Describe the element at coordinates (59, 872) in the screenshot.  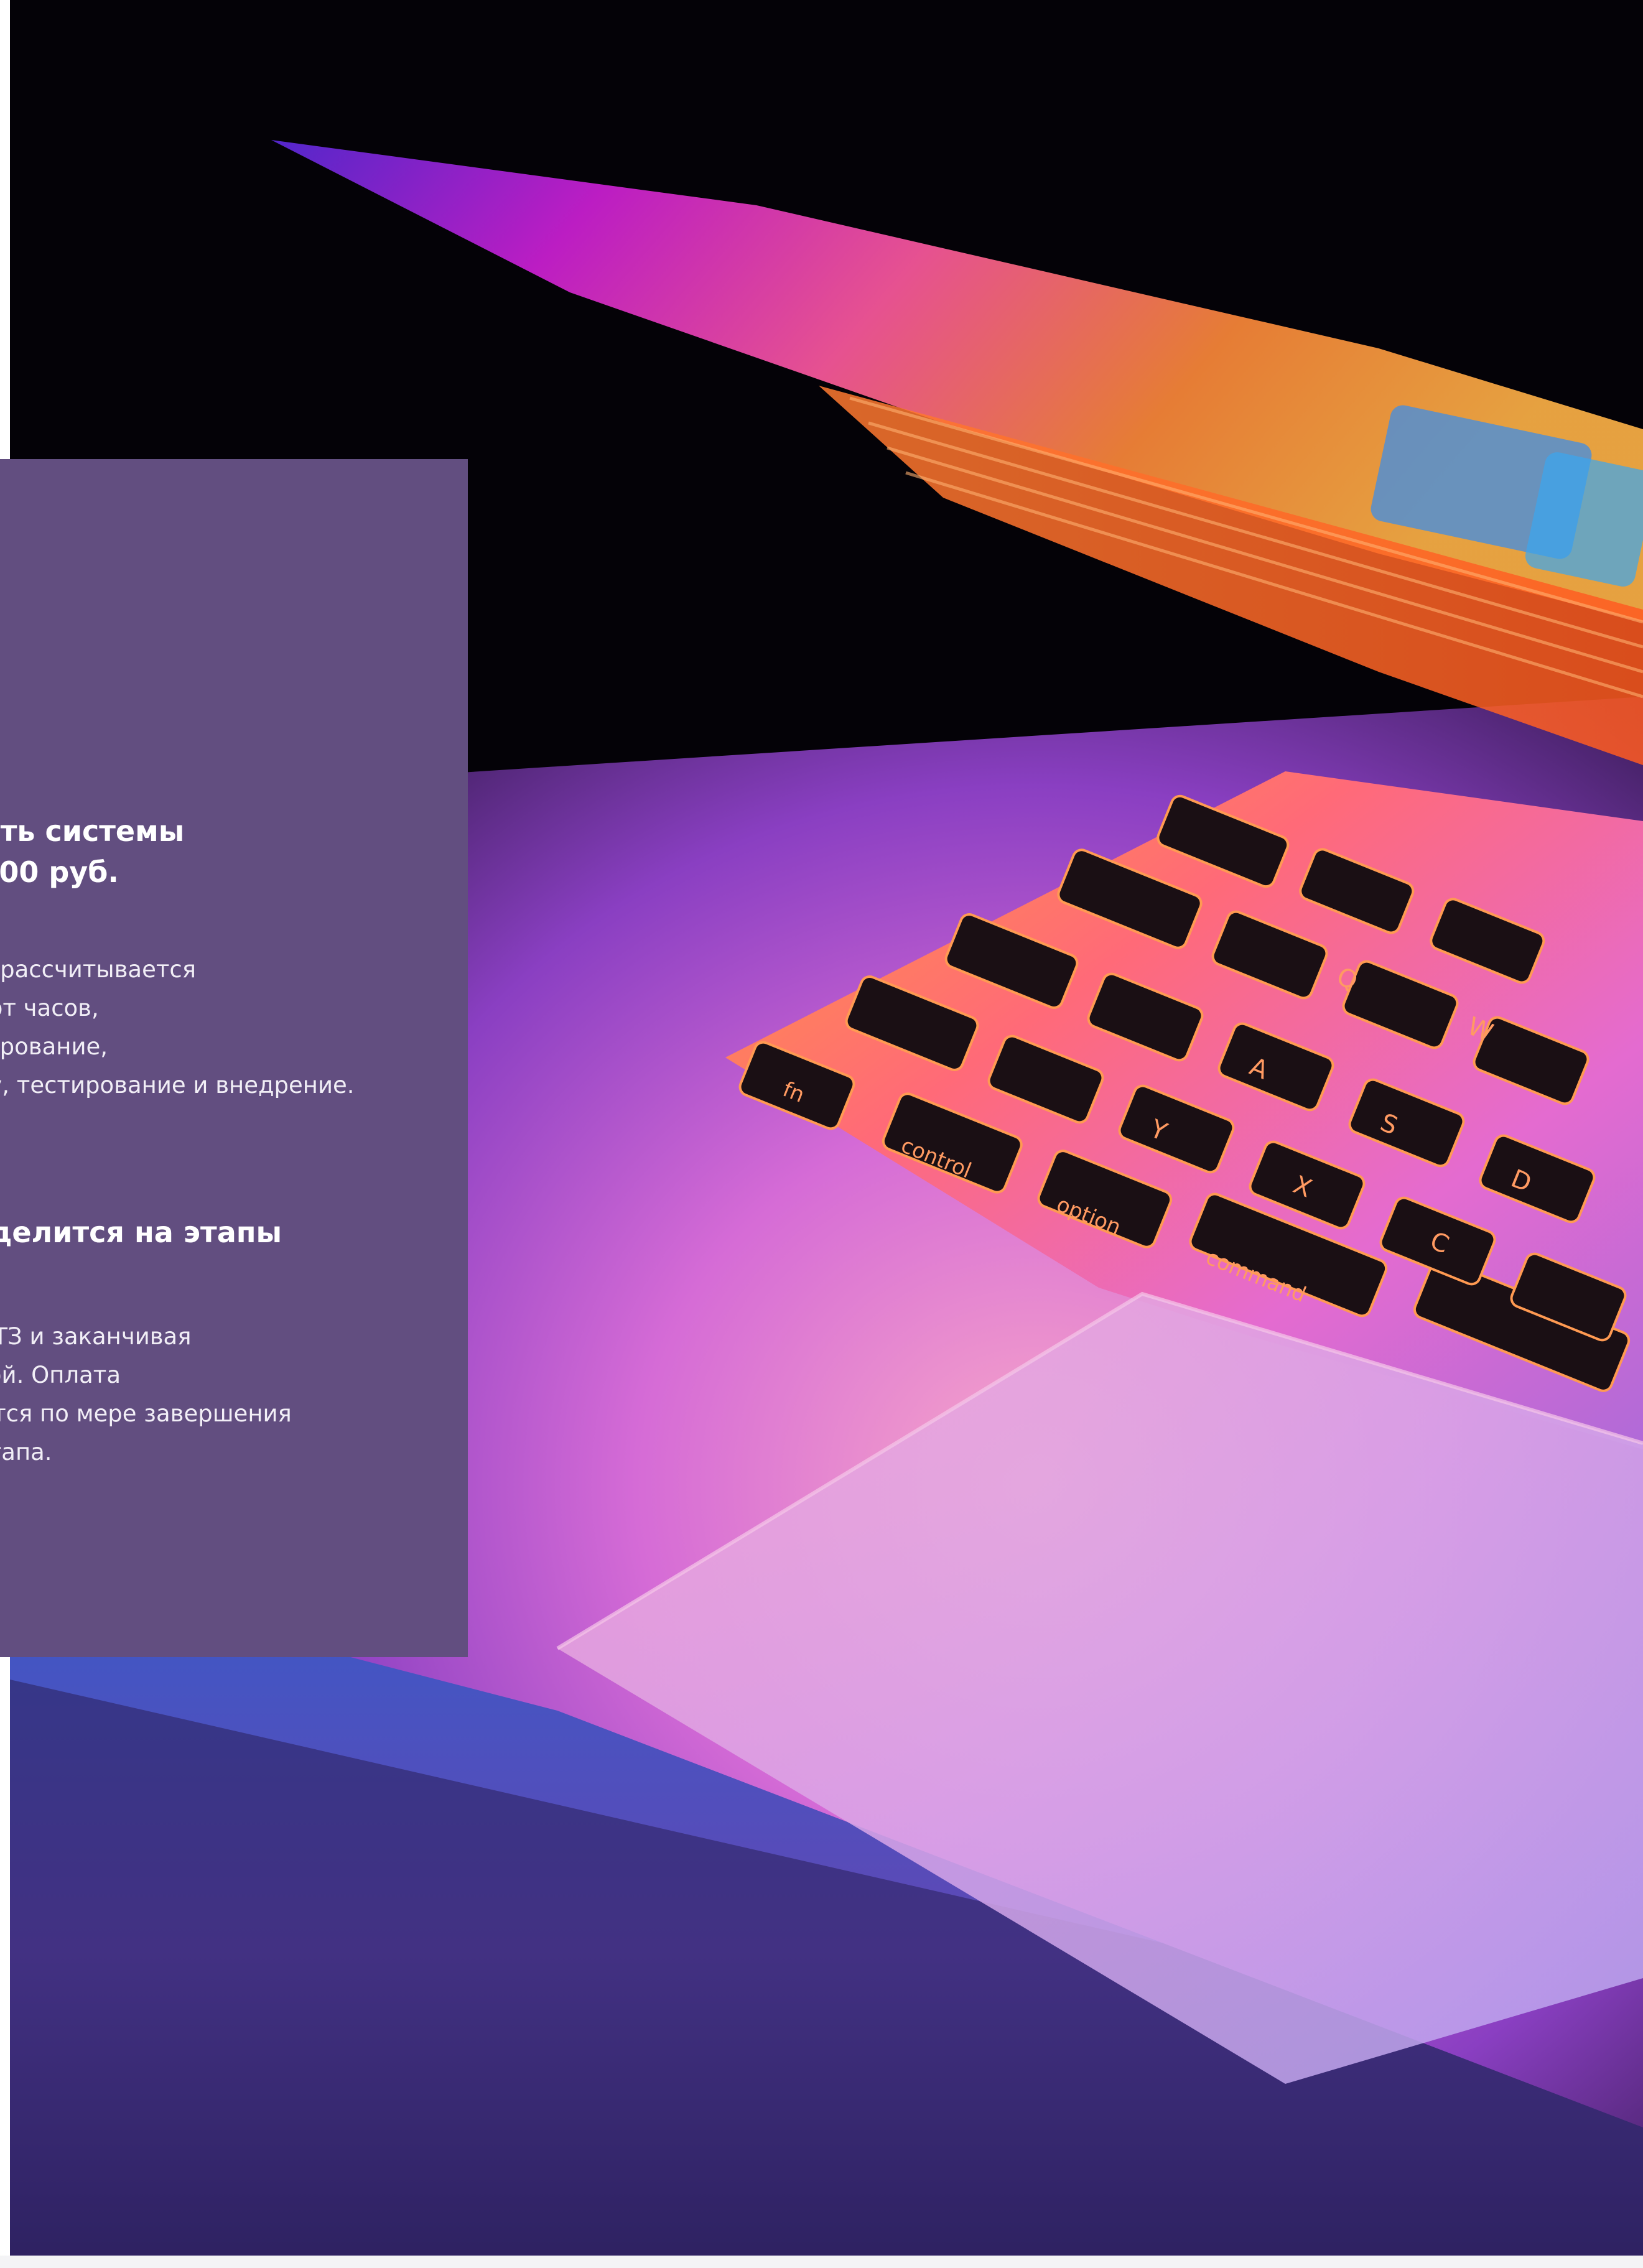
I see `cost-title-line2: от 500 000 руб.` at that location.